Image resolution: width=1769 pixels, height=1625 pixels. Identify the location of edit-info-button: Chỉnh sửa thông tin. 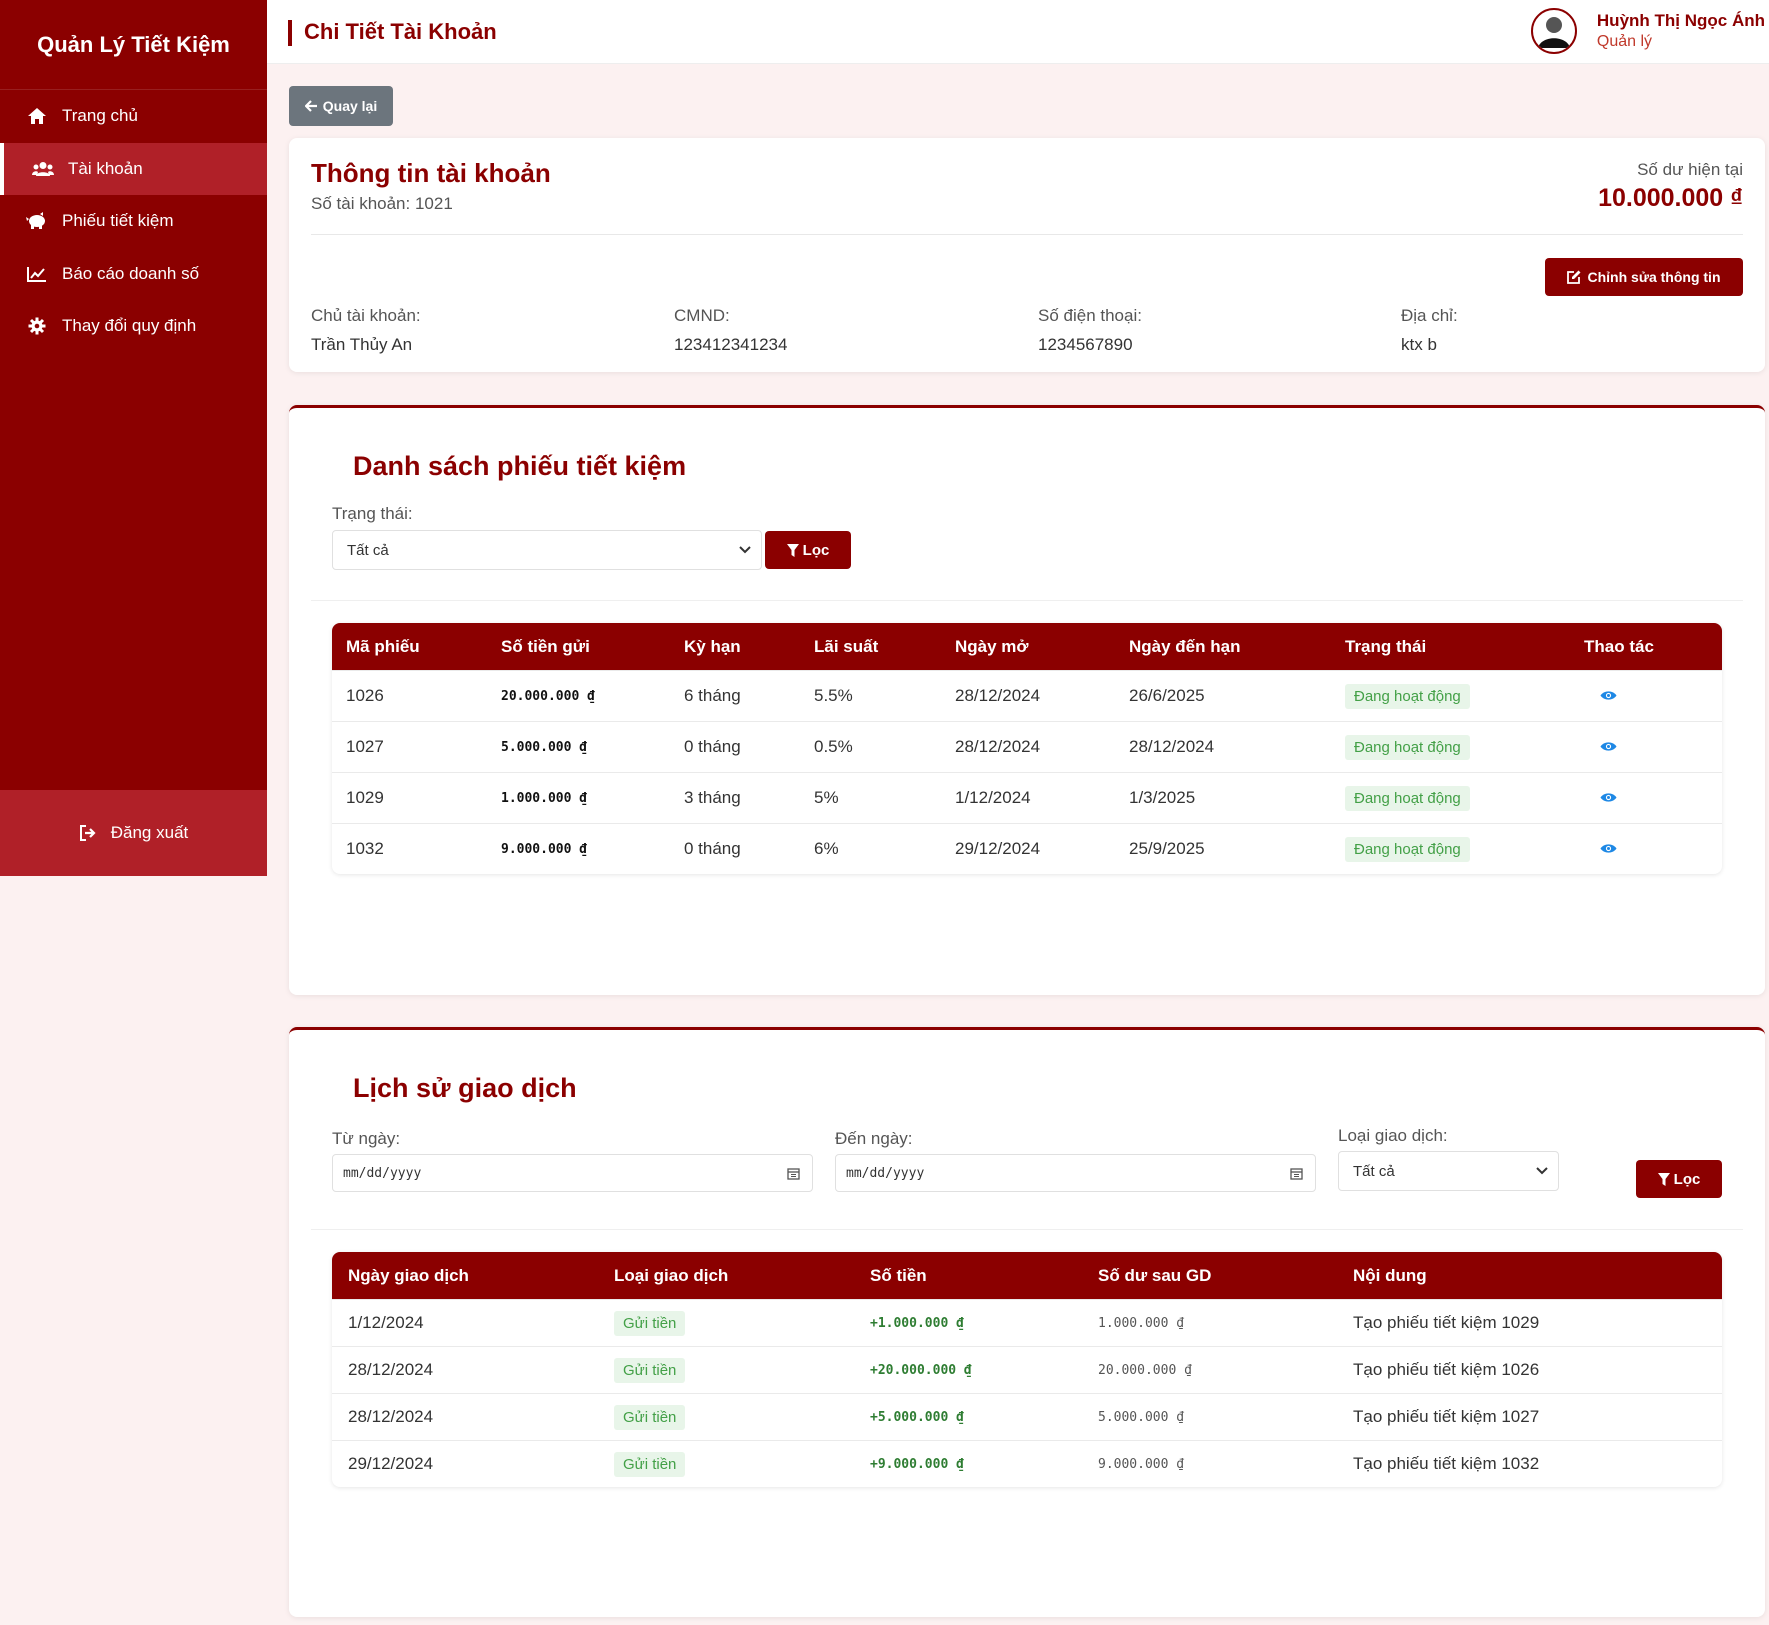
(1644, 277).